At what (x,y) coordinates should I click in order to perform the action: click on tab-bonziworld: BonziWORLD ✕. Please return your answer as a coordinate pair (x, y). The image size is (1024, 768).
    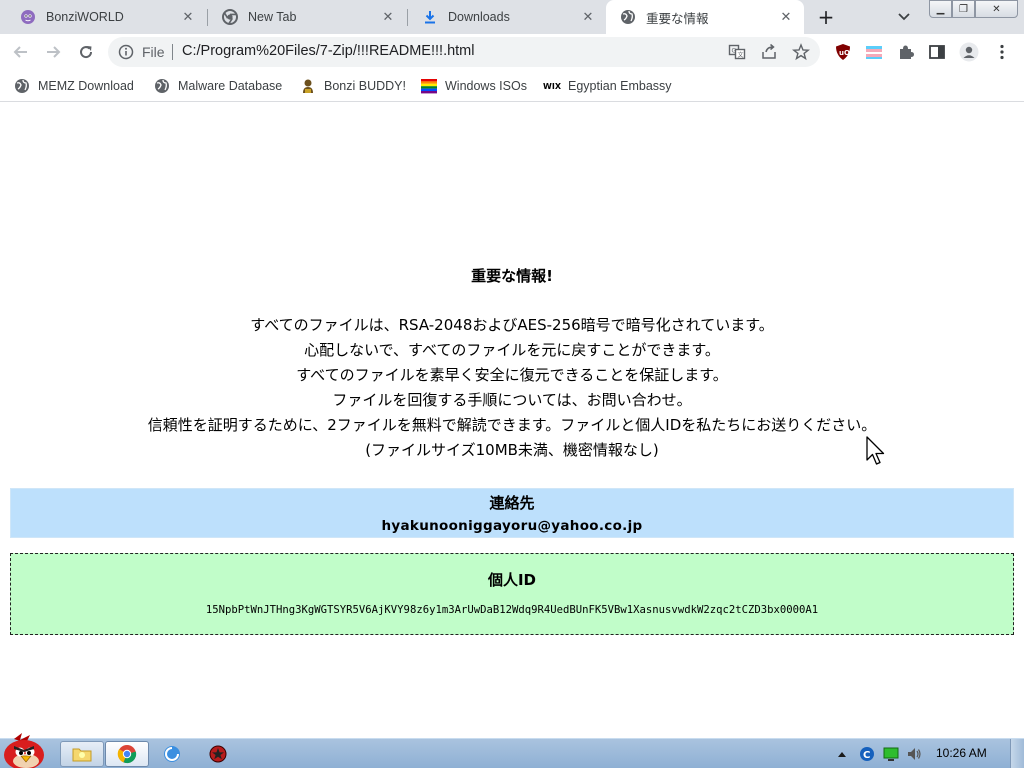
    Looking at the image, I should click on (106, 17).